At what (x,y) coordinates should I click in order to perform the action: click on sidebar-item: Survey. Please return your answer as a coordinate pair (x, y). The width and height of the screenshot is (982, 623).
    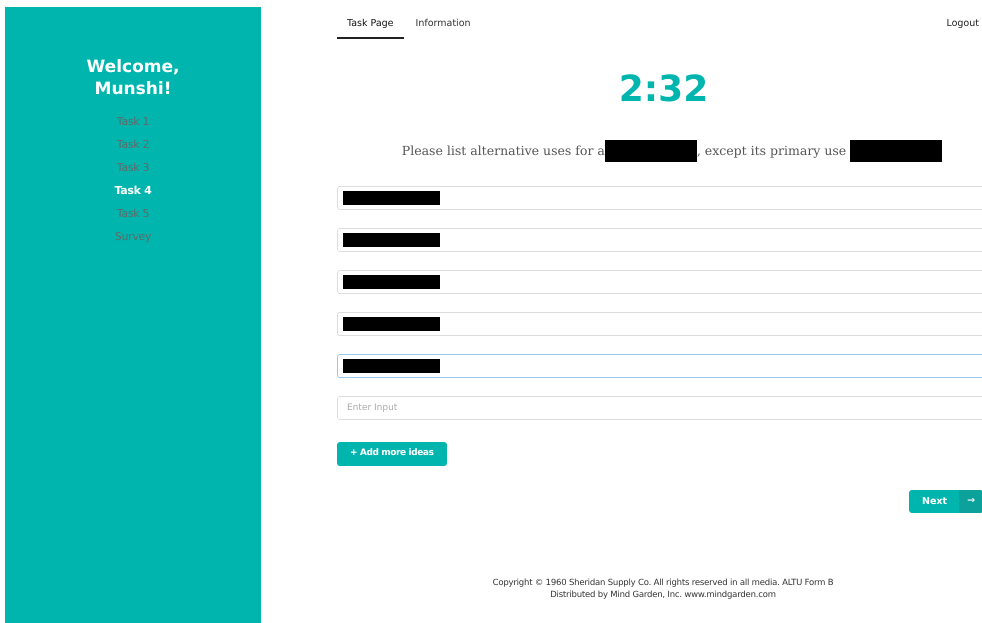
    Looking at the image, I should click on (133, 236).